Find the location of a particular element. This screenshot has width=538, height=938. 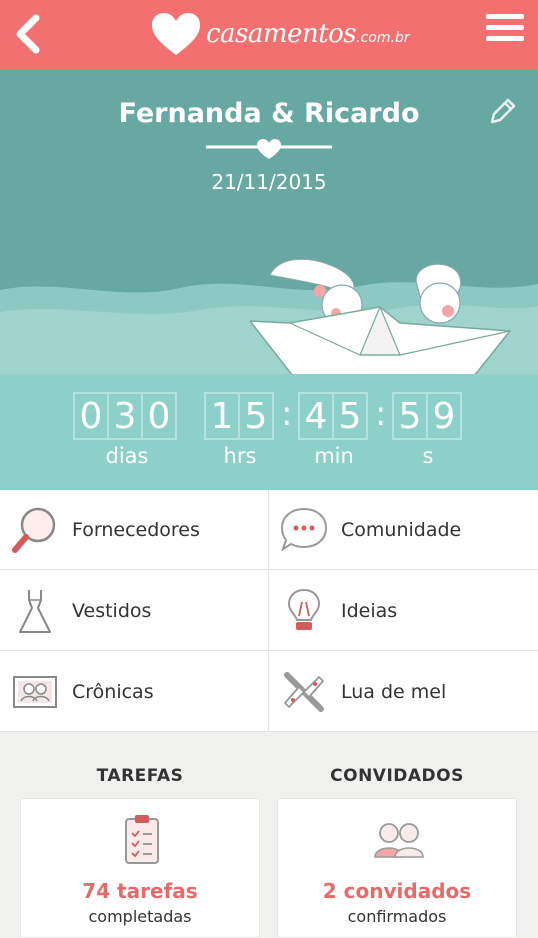

countdown-unit-seconds: s is located at coordinates (428, 456).